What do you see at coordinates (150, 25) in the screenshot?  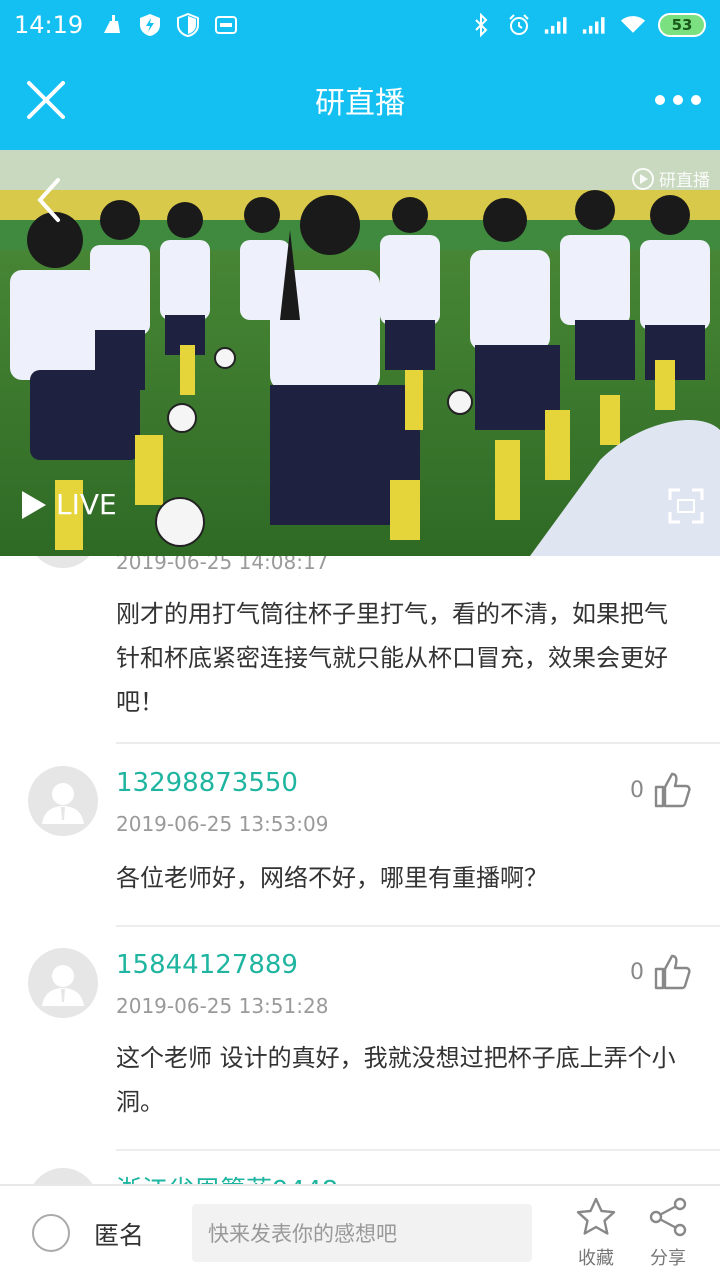 I see `shield-bolt-icon` at bounding box center [150, 25].